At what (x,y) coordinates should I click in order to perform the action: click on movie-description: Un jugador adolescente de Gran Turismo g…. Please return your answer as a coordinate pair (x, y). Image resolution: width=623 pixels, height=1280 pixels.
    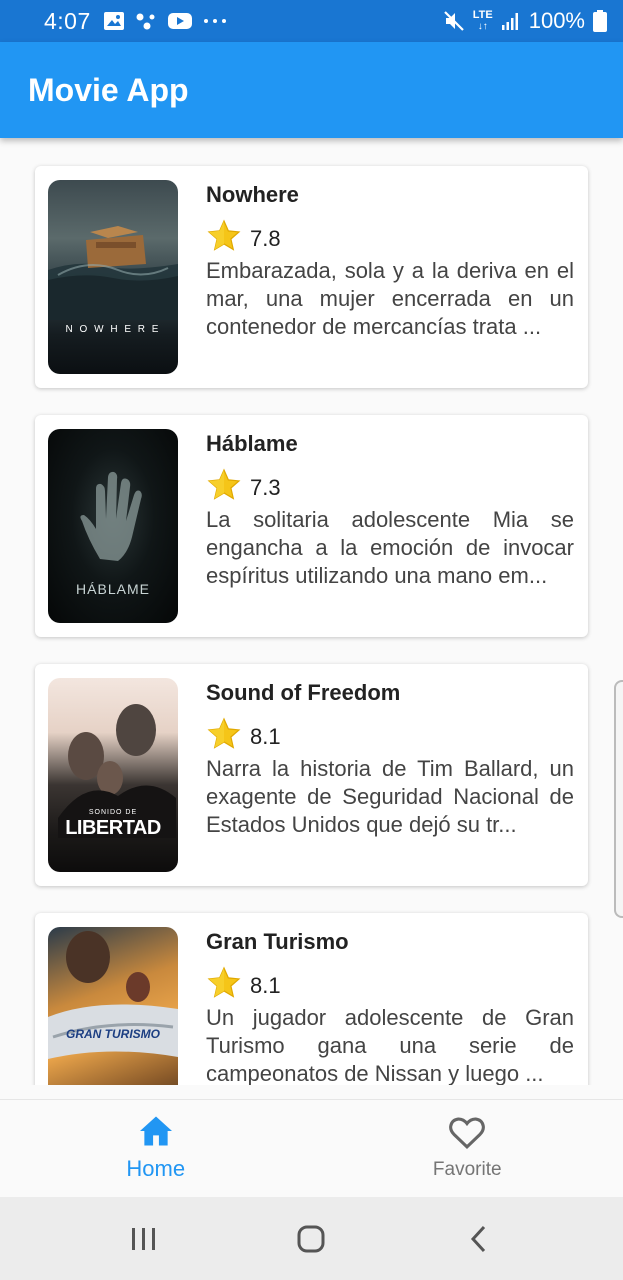
    Looking at the image, I should click on (390, 1044).